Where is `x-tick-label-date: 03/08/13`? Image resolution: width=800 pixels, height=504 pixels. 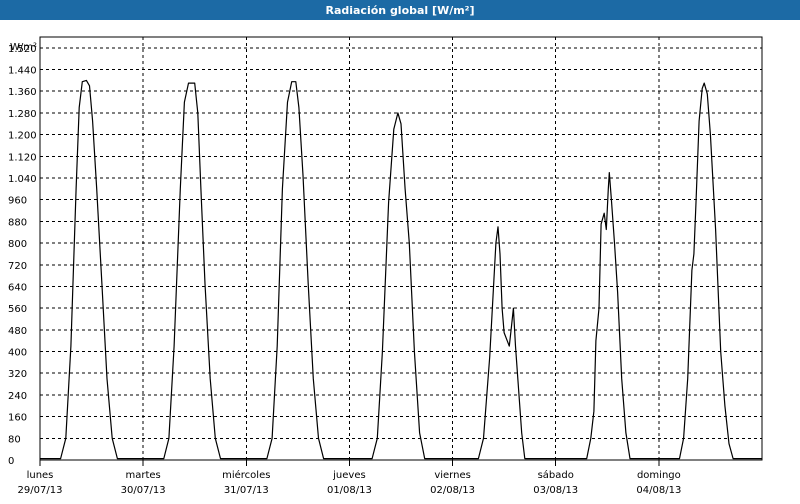
x-tick-label-date: 03/08/13 is located at coordinates (555, 490).